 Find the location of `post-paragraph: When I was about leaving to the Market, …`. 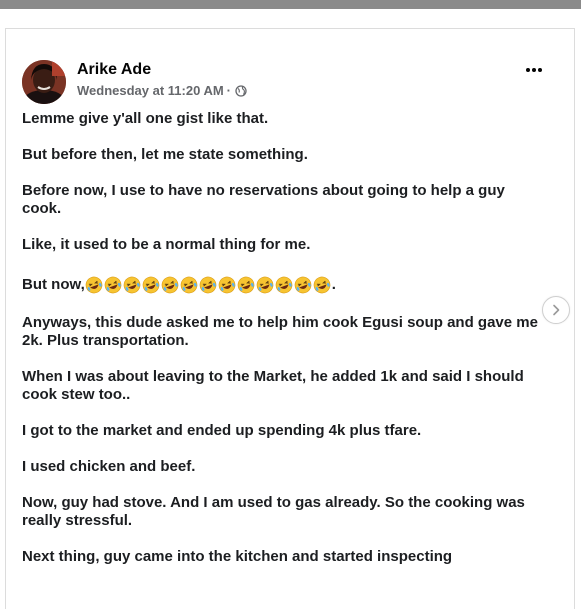

post-paragraph: When I was about leaving to the Market, … is located at coordinates (273, 385).